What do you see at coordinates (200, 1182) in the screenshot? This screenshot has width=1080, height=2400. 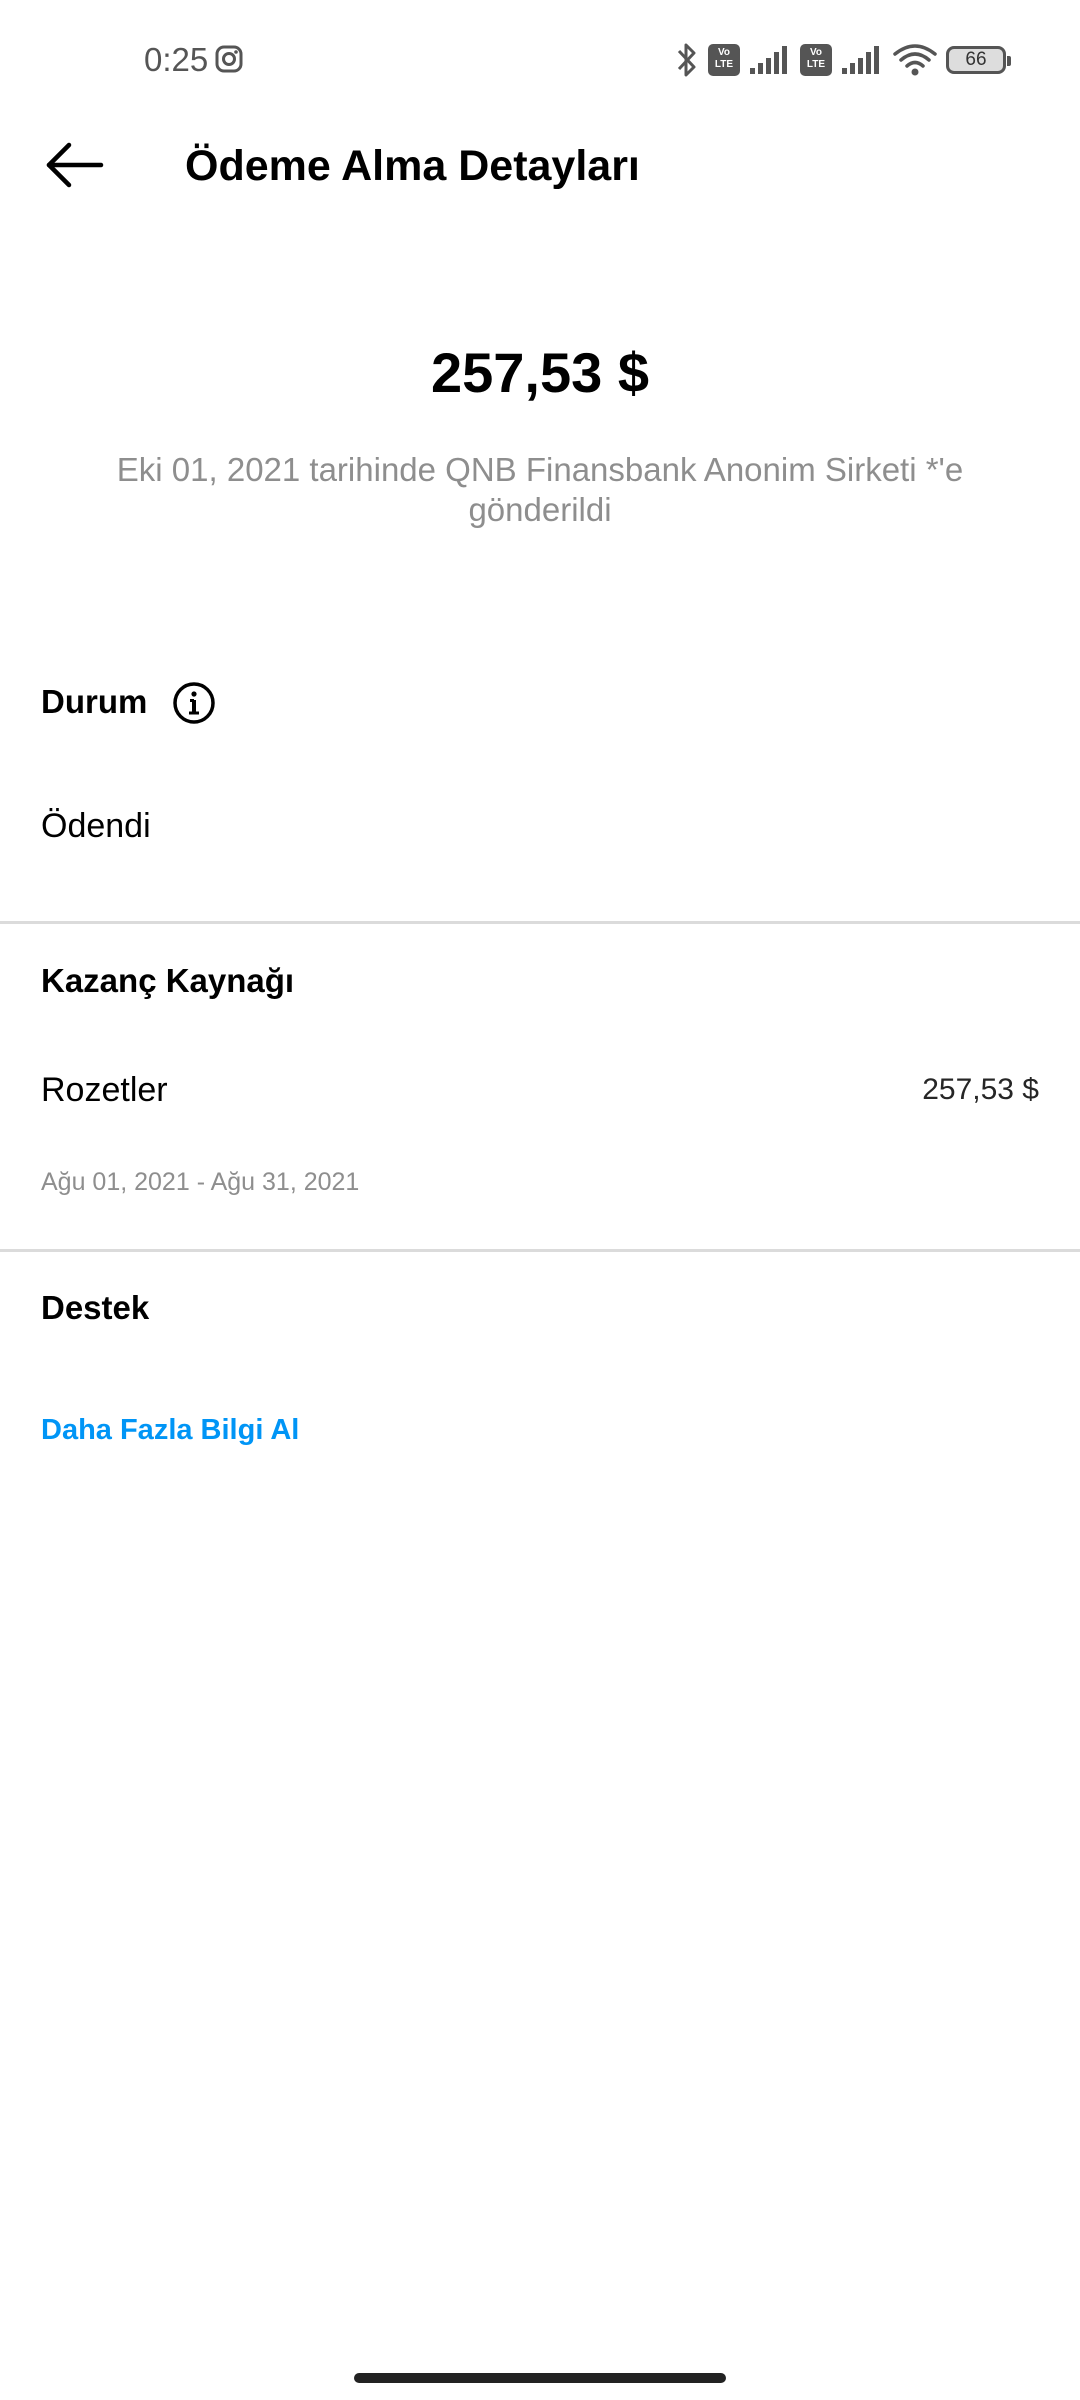 I see `earnings-item-period: Ağu 01, 2021 - Ağu 31, 2021` at bounding box center [200, 1182].